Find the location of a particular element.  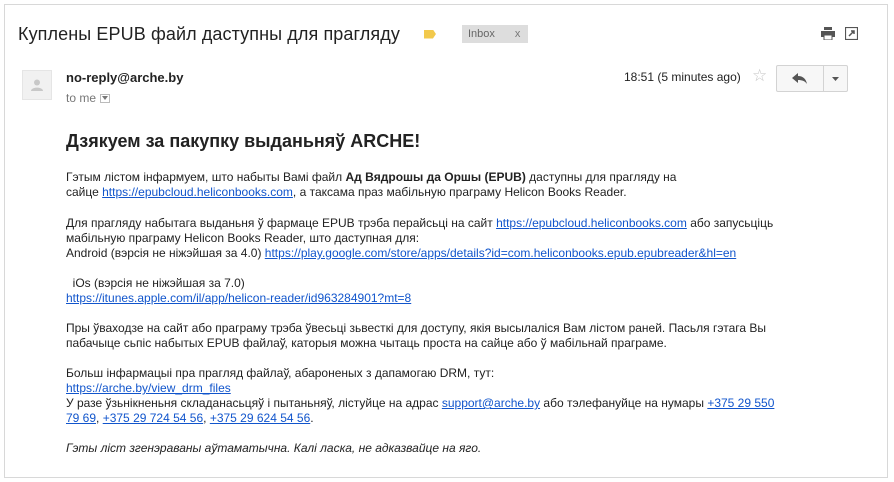

phone-link-3: +375 29 624 54 56 is located at coordinates (260, 418).